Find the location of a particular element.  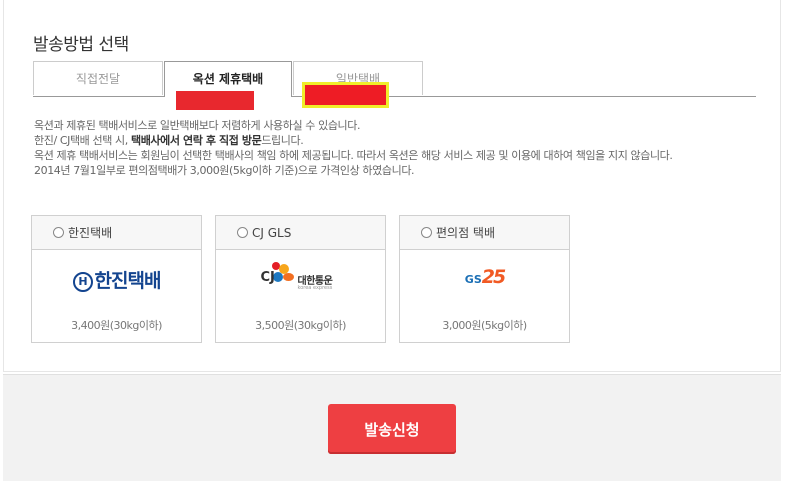

carrier-option-convenience-store: 편의점 택배 GS25 3,000원(5kg이하) is located at coordinates (484, 279).